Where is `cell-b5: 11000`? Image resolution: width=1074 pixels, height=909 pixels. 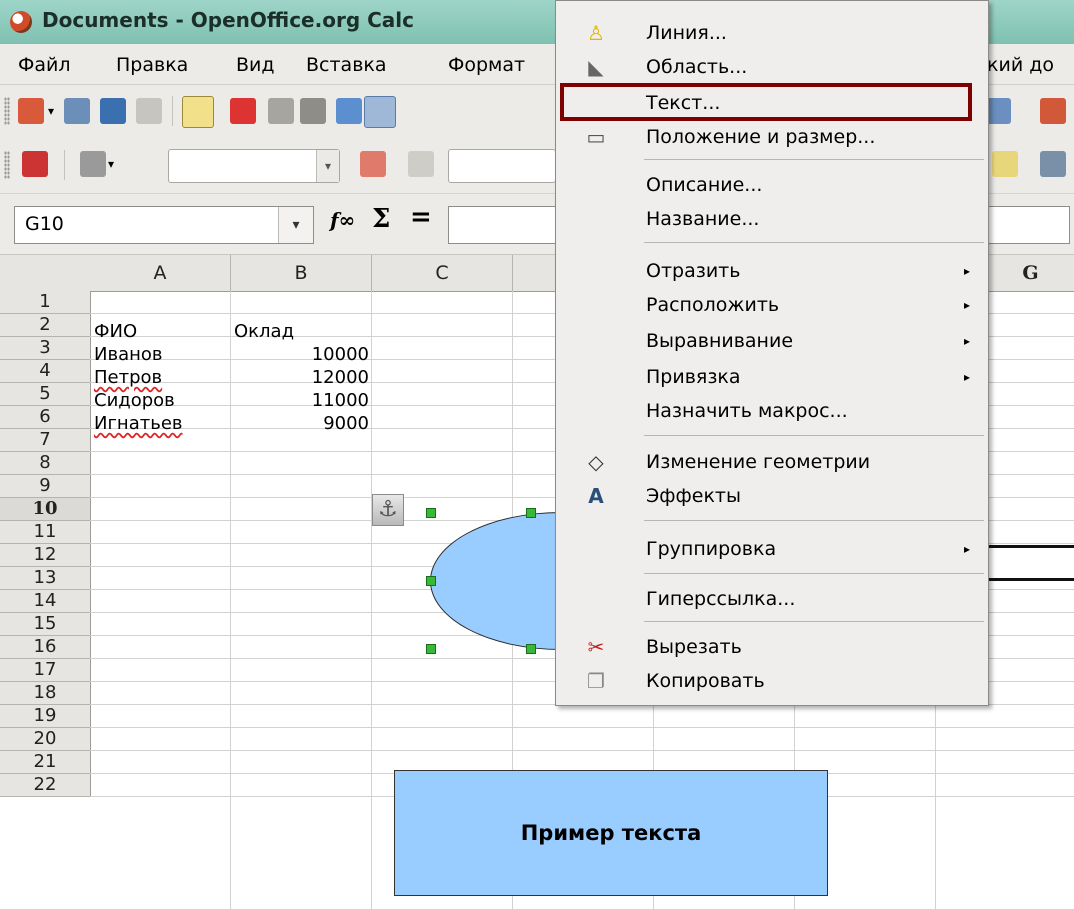 cell-b5: 11000 is located at coordinates (300, 401).